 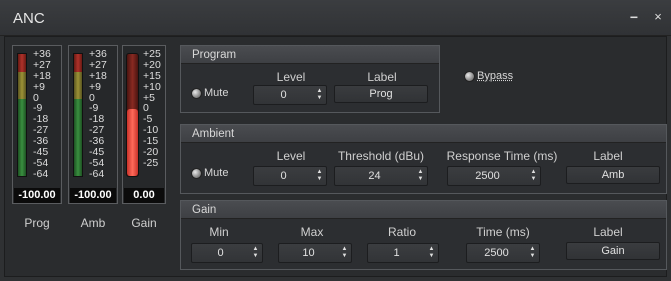 What do you see at coordinates (310, 79) in the screenshot?
I see `program-panel: Program Mute Level 0 ▲ ▼ Label Prog` at bounding box center [310, 79].